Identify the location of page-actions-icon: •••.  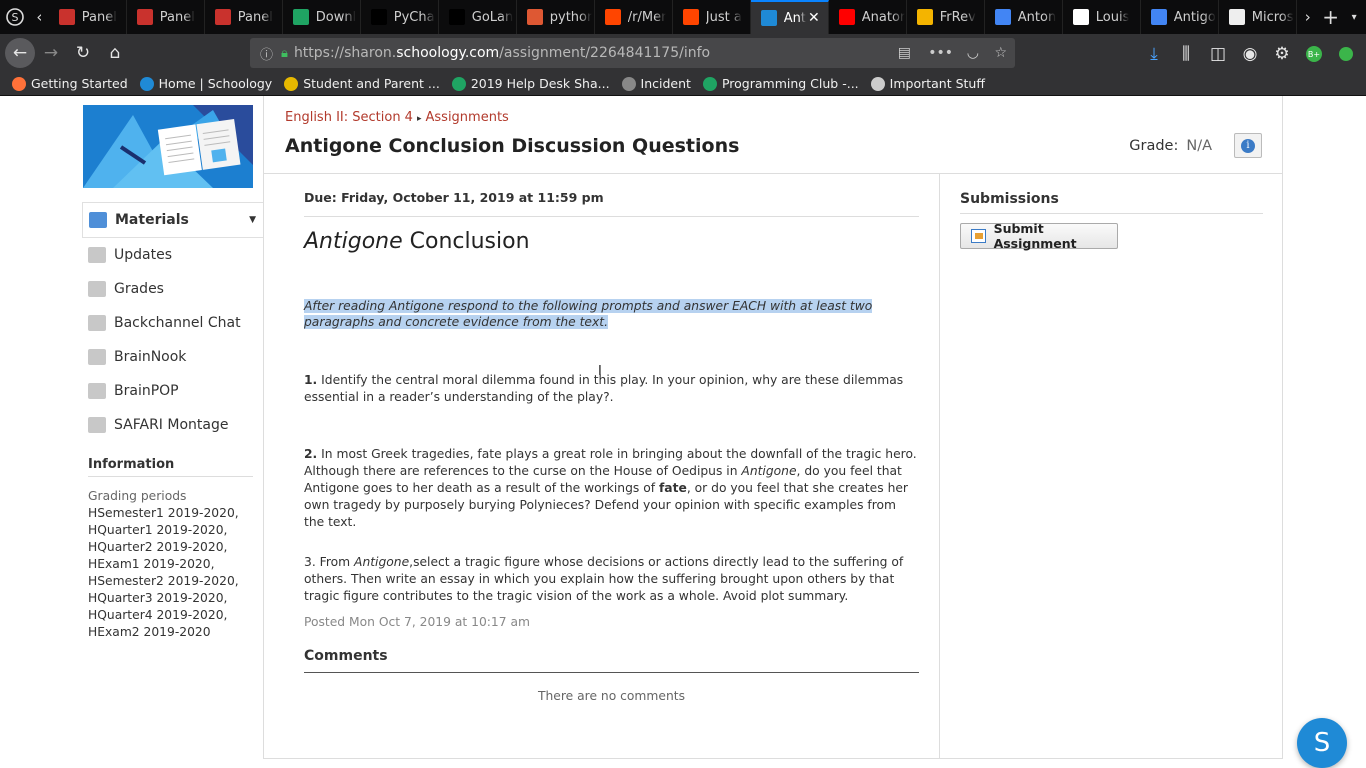
(940, 53).